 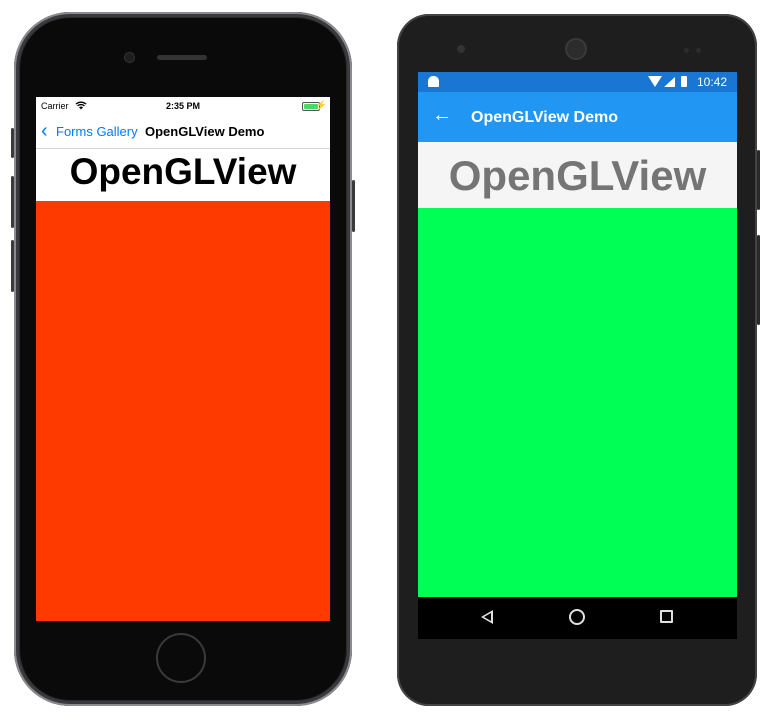 I want to click on android-toolbar: ← OpenGLView Demo, so click(x=577, y=117).